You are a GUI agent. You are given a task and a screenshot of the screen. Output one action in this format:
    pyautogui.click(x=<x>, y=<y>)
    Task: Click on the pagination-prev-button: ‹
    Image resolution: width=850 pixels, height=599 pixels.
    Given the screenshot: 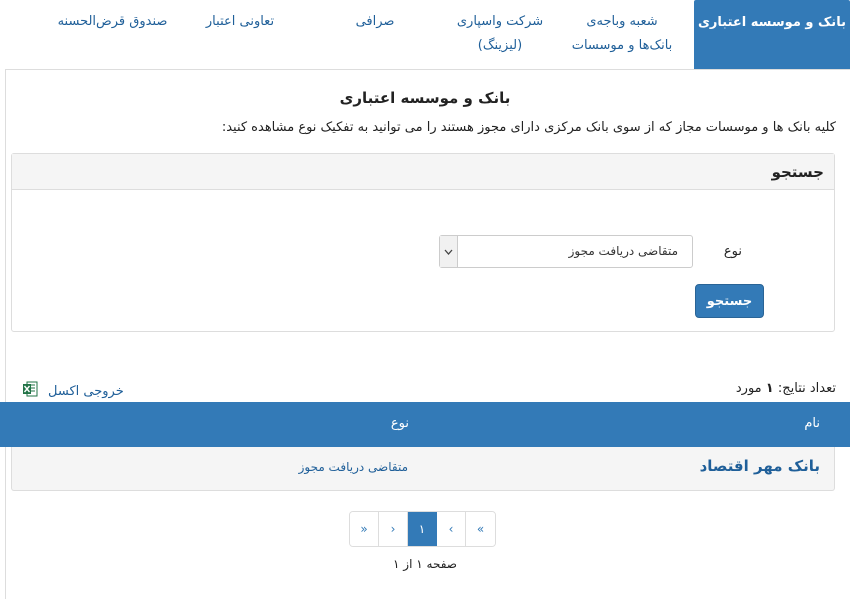 What is the action you would take?
    pyautogui.click(x=451, y=529)
    